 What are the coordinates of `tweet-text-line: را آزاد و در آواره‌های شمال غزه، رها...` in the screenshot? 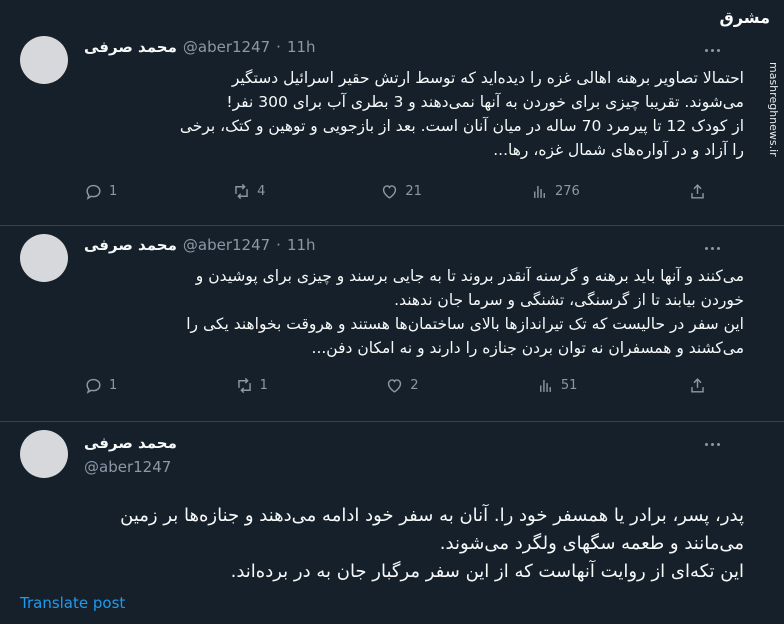 It's located at (618, 150).